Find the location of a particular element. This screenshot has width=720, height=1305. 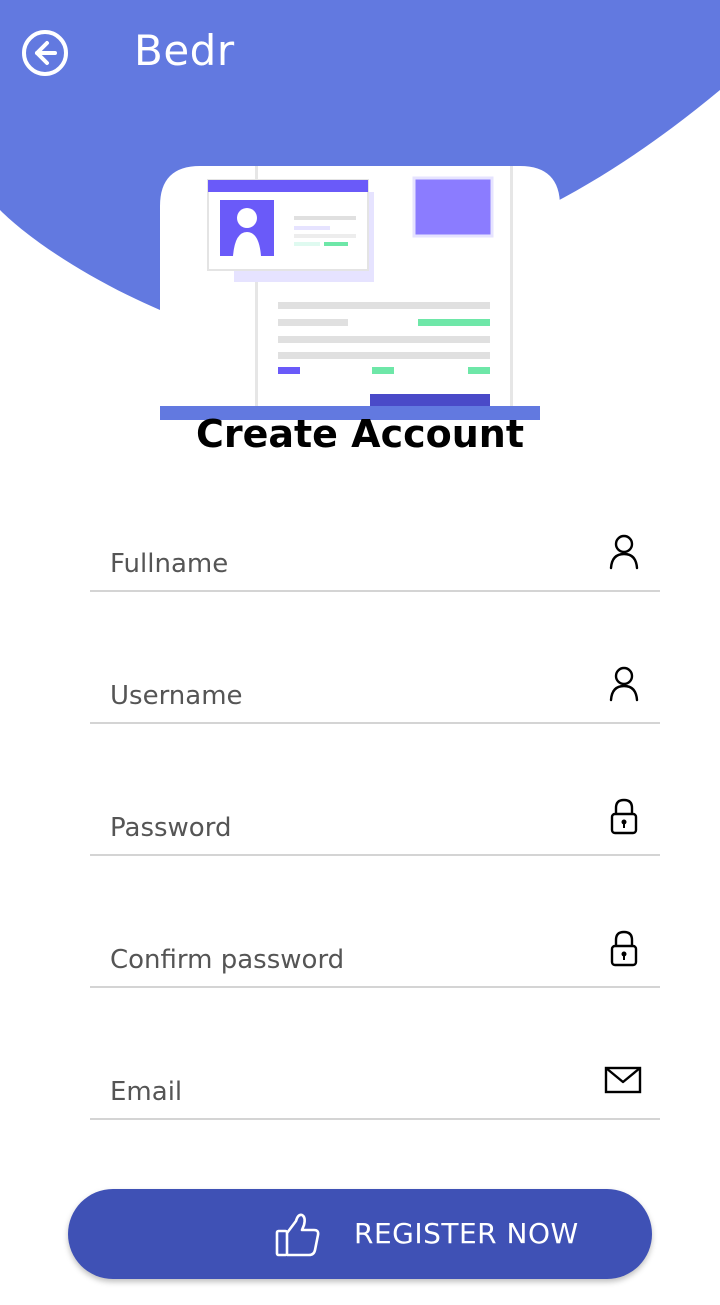

fullname-field is located at coordinates (375, 562).